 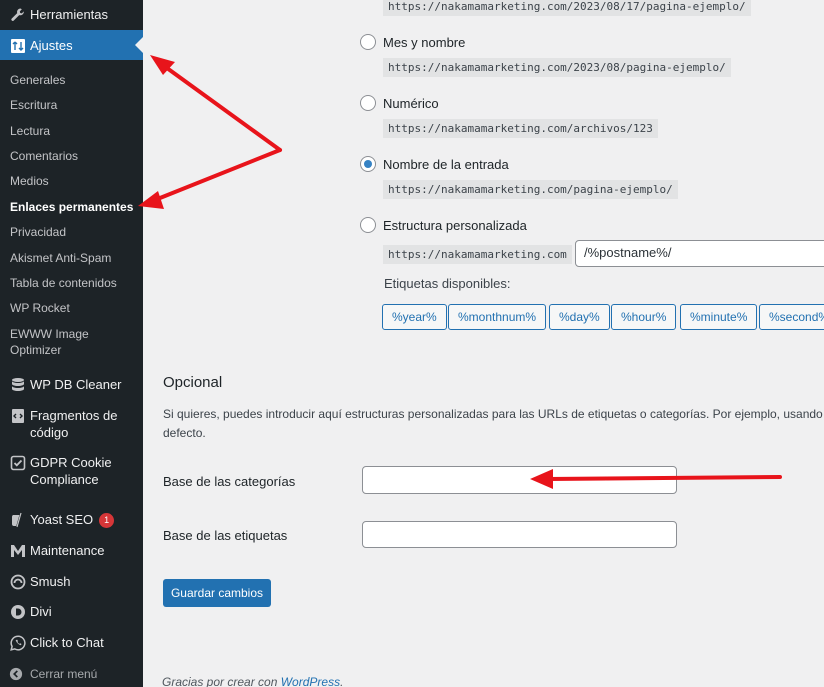 What do you see at coordinates (210, 178) in the screenshot?
I see `arrow-to-permalinks` at bounding box center [210, 178].